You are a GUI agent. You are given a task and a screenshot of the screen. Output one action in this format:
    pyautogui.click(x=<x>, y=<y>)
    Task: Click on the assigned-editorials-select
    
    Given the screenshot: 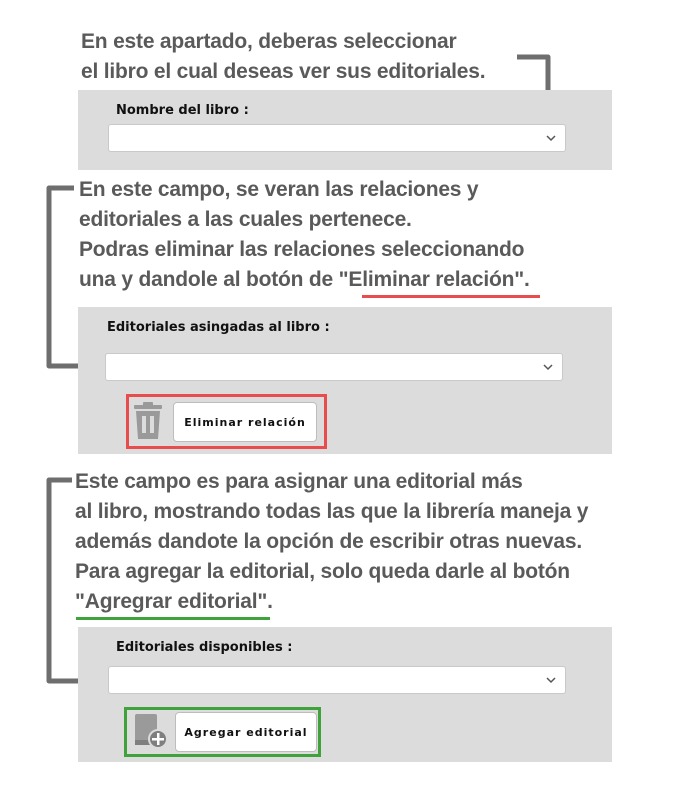 What is the action you would take?
    pyautogui.click(x=334, y=367)
    